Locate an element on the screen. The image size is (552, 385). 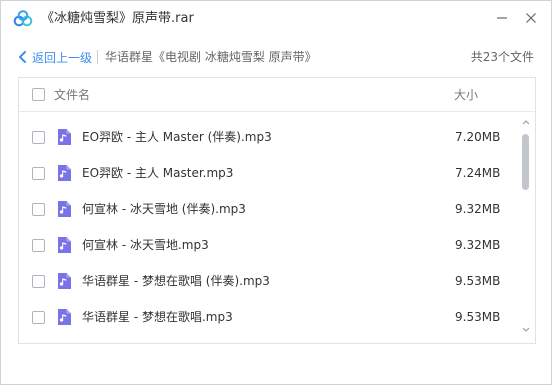
breadcrumb: 华语群星《电视剧 冰糖炖雪梨 原声带》 is located at coordinates (211, 57).